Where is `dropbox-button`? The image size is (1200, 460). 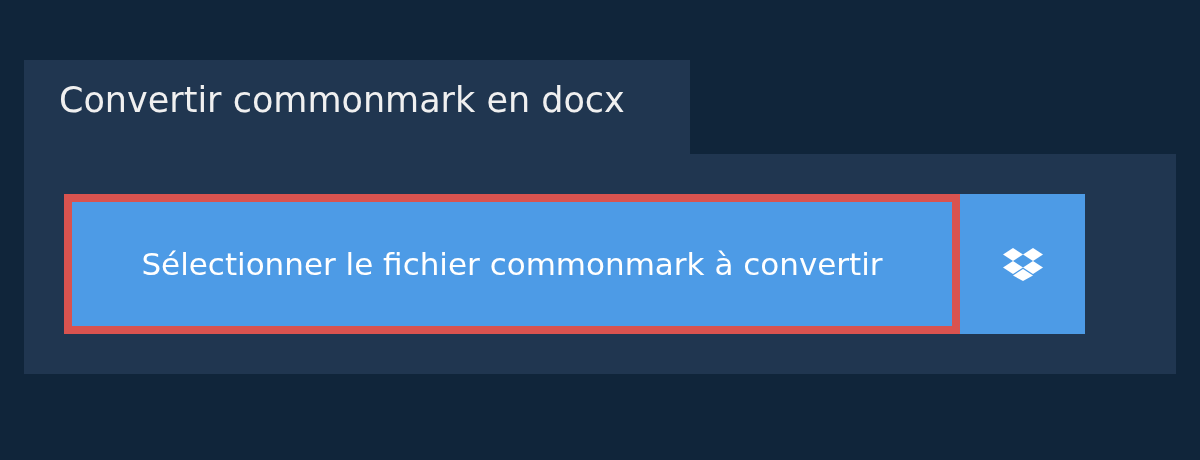
dropbox-button is located at coordinates (1022, 264).